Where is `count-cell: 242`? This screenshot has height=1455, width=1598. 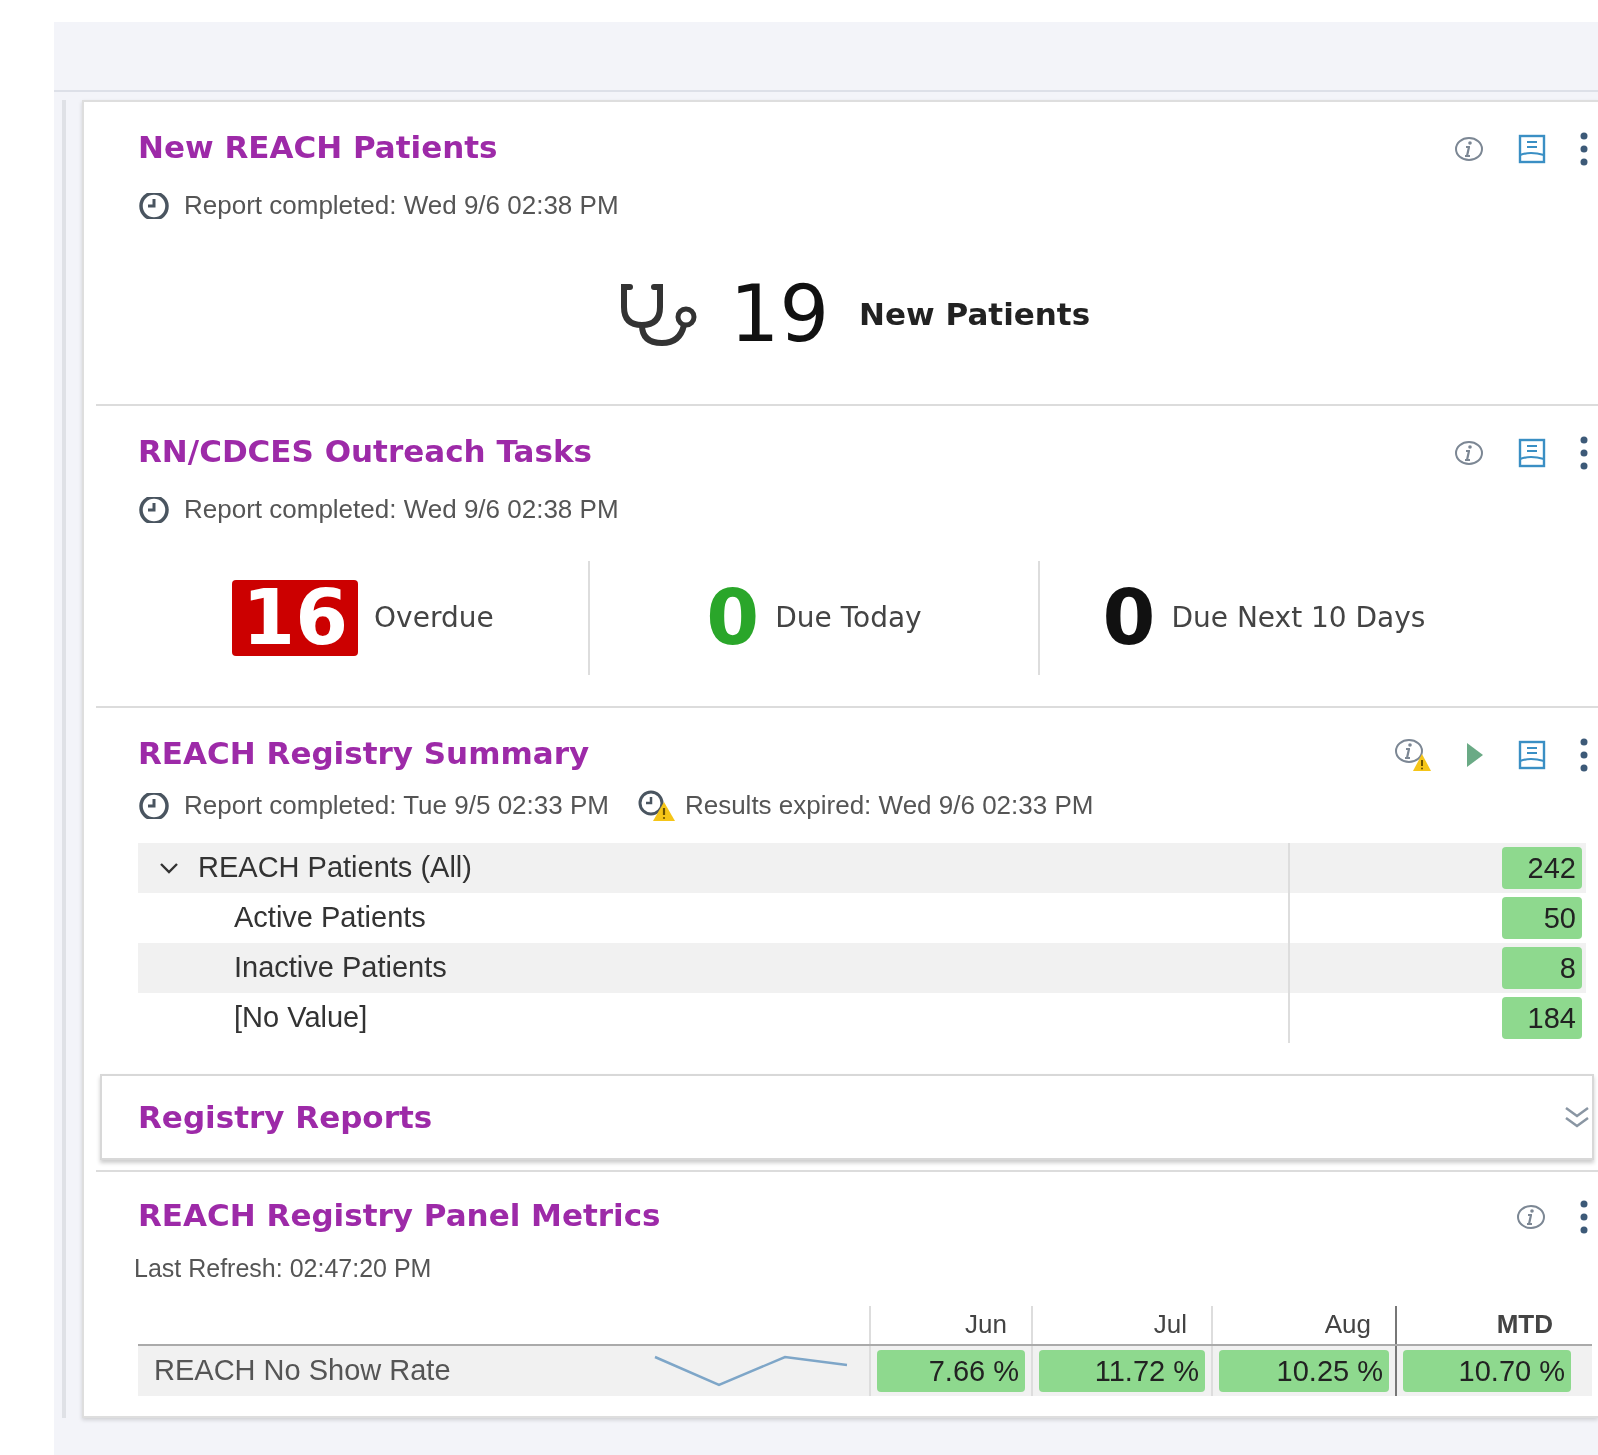 count-cell: 242 is located at coordinates (1542, 868).